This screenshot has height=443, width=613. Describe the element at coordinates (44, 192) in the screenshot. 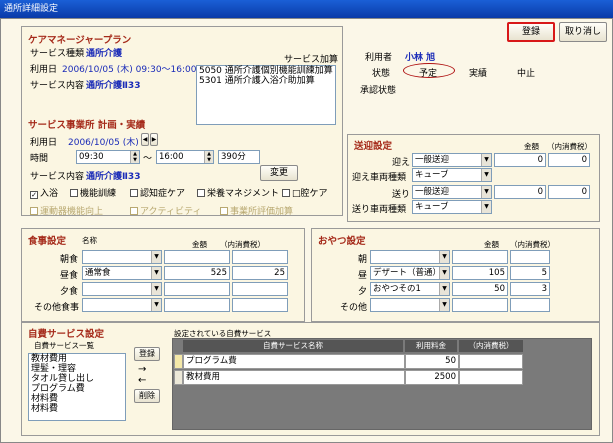

I see `check-bath: ✓ 入浴` at that location.